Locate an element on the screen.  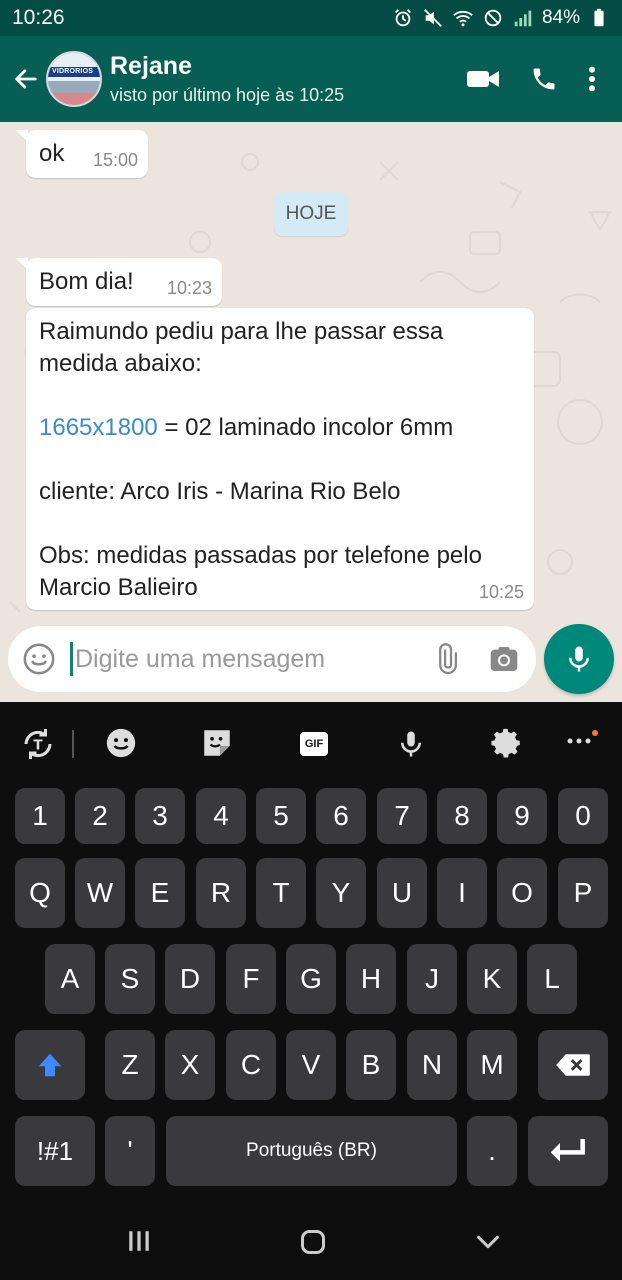
key-z: Z is located at coordinates (130, 1065).